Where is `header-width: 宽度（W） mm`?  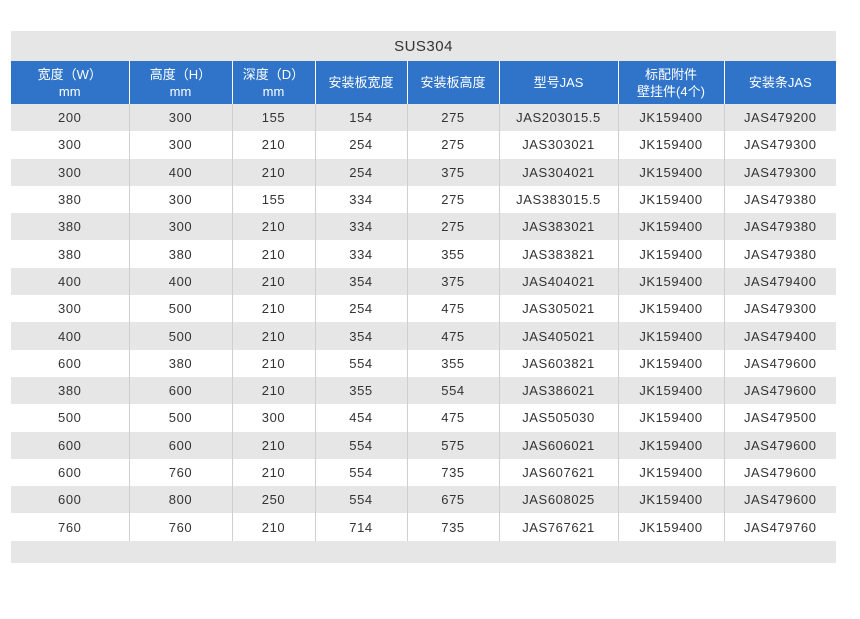 header-width: 宽度（W） mm is located at coordinates (70, 82).